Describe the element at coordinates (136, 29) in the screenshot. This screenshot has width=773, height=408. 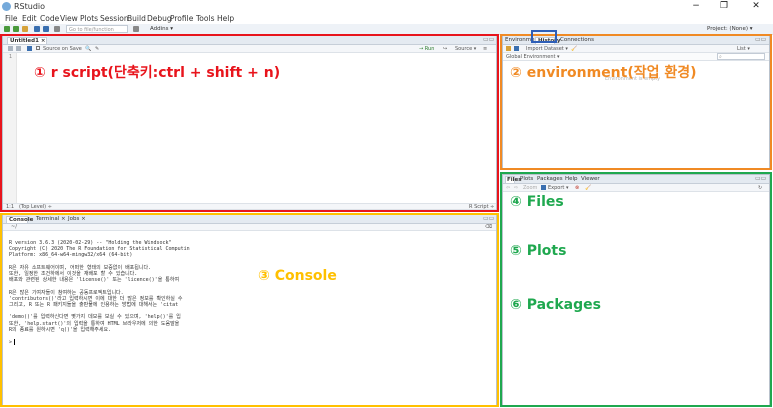
I see `grid-icon` at that location.